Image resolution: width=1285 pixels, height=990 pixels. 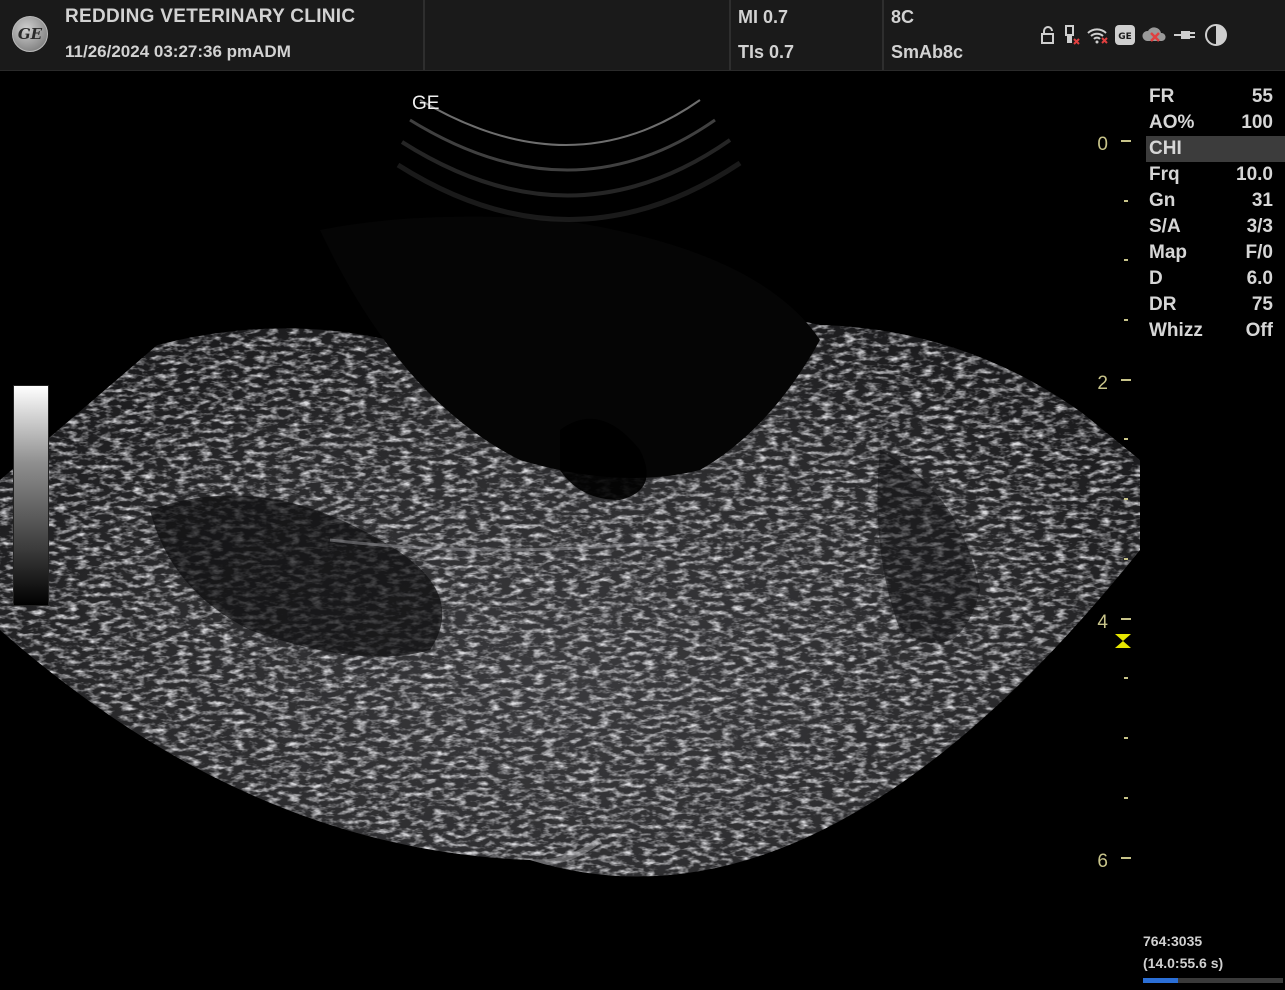 I want to click on exam-preset: SmAb8c, so click(x=927, y=52).